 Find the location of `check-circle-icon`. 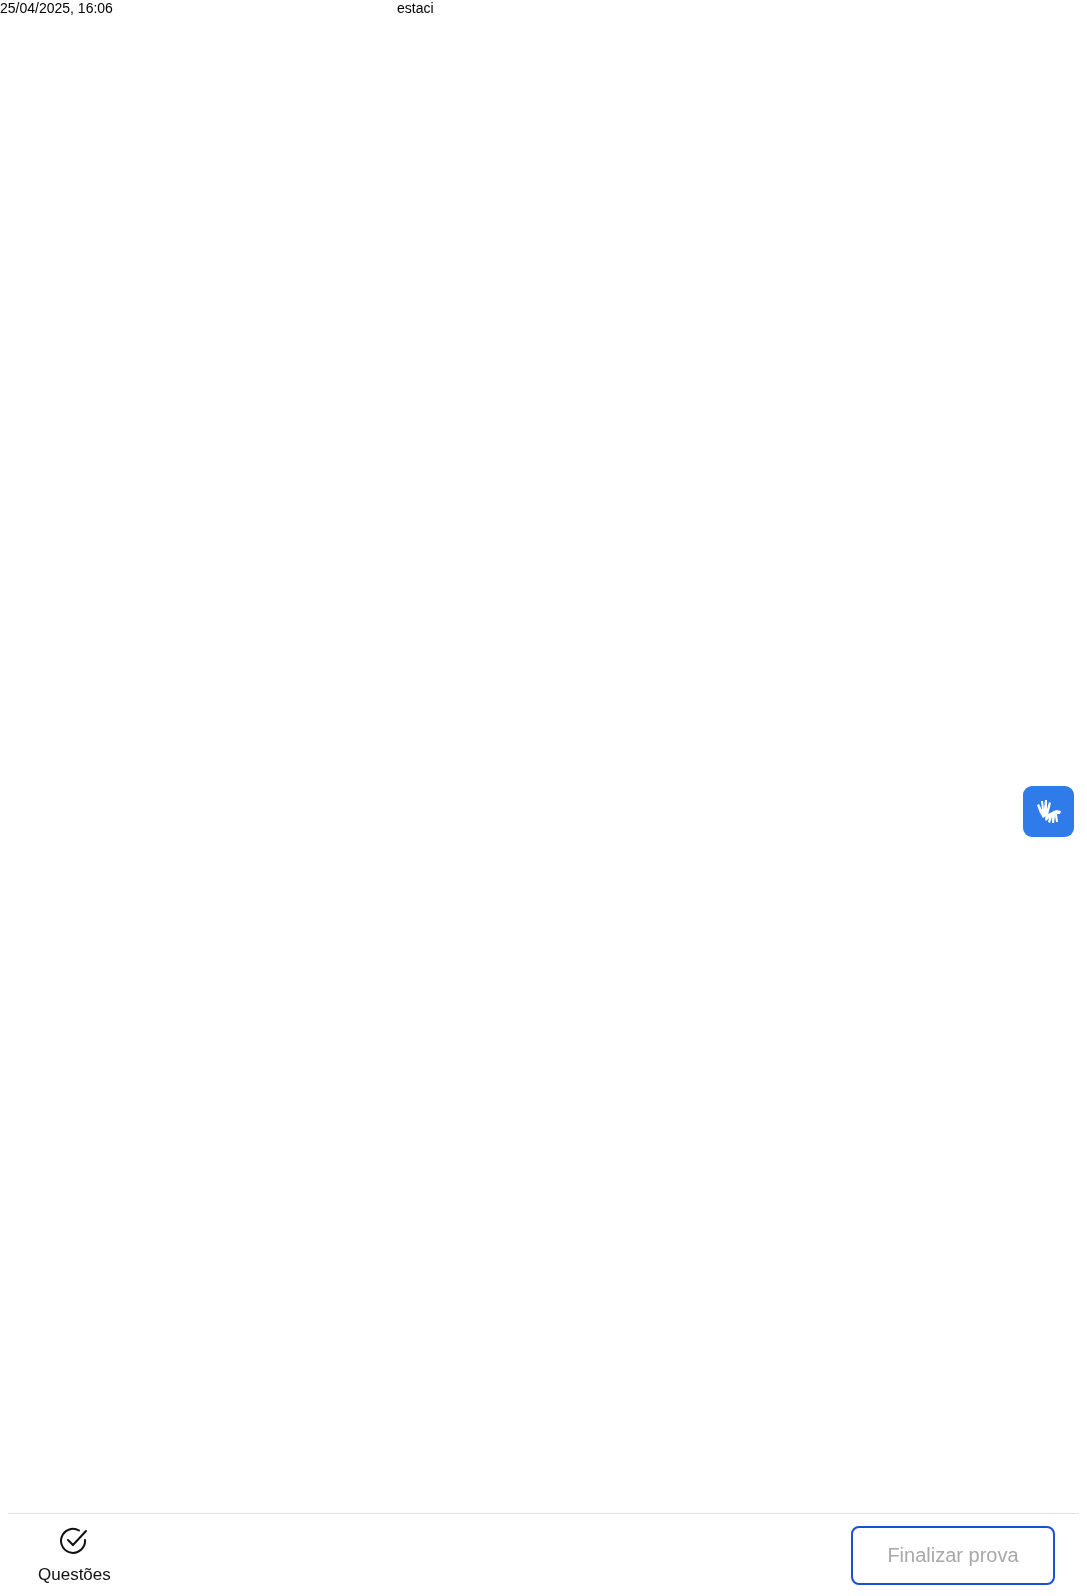

check-circle-icon is located at coordinates (74, 1541).